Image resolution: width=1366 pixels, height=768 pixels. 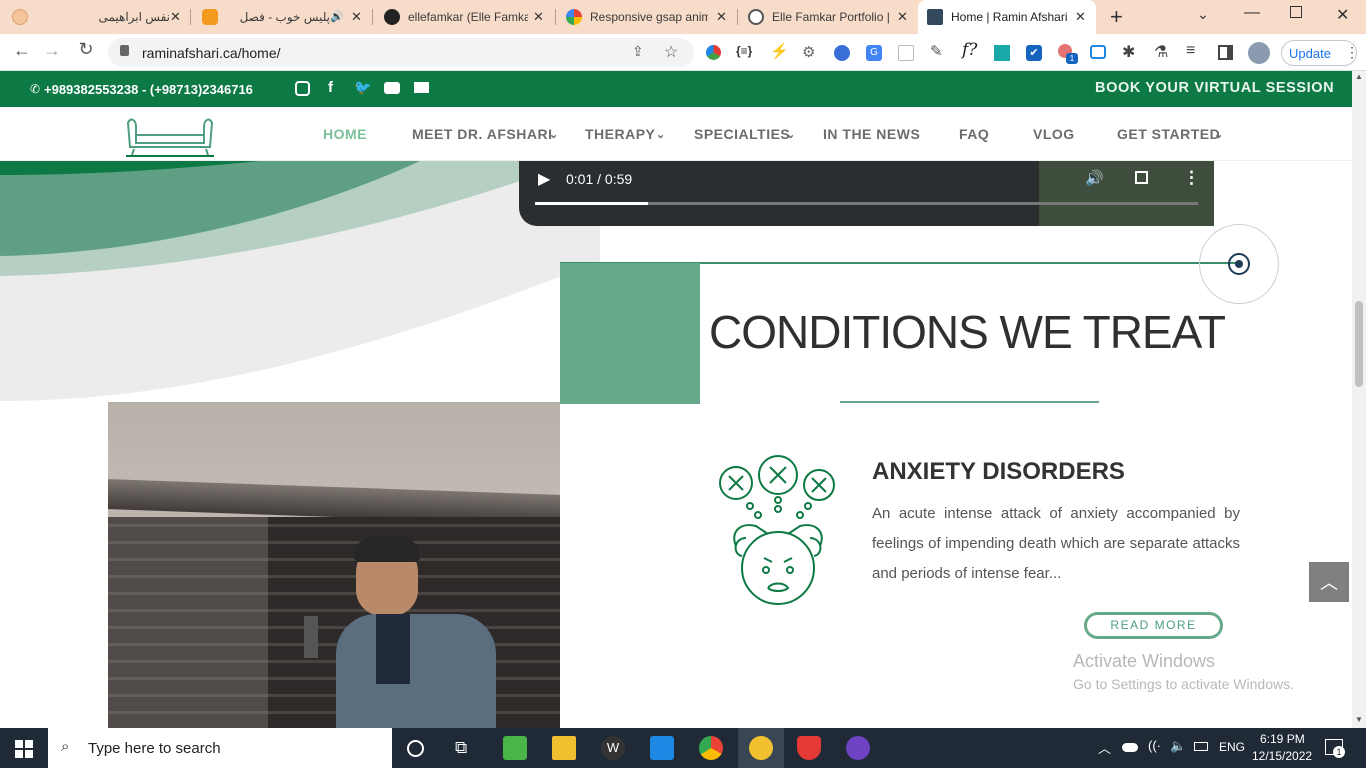 What do you see at coordinates (935, 17) in the screenshot?
I see `site-favicon-icon` at bounding box center [935, 17].